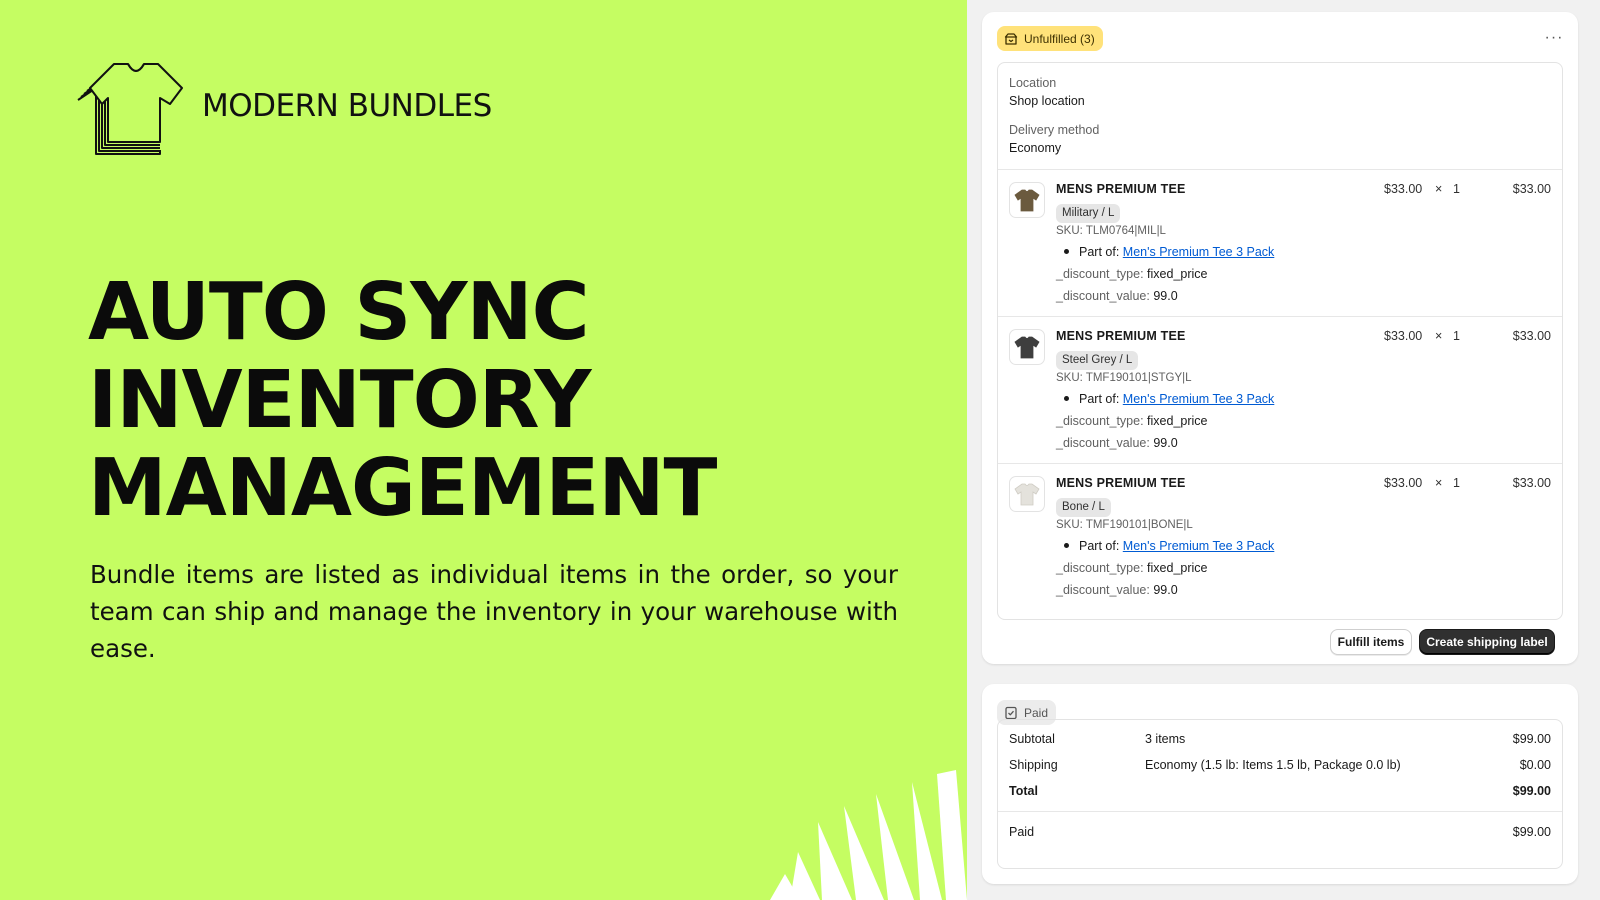  I want to click on brand-name: MODERN BUNDLES, so click(347, 106).